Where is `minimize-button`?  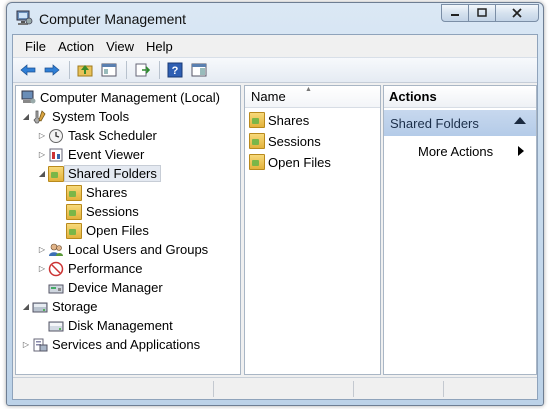 minimize-button is located at coordinates (455, 13).